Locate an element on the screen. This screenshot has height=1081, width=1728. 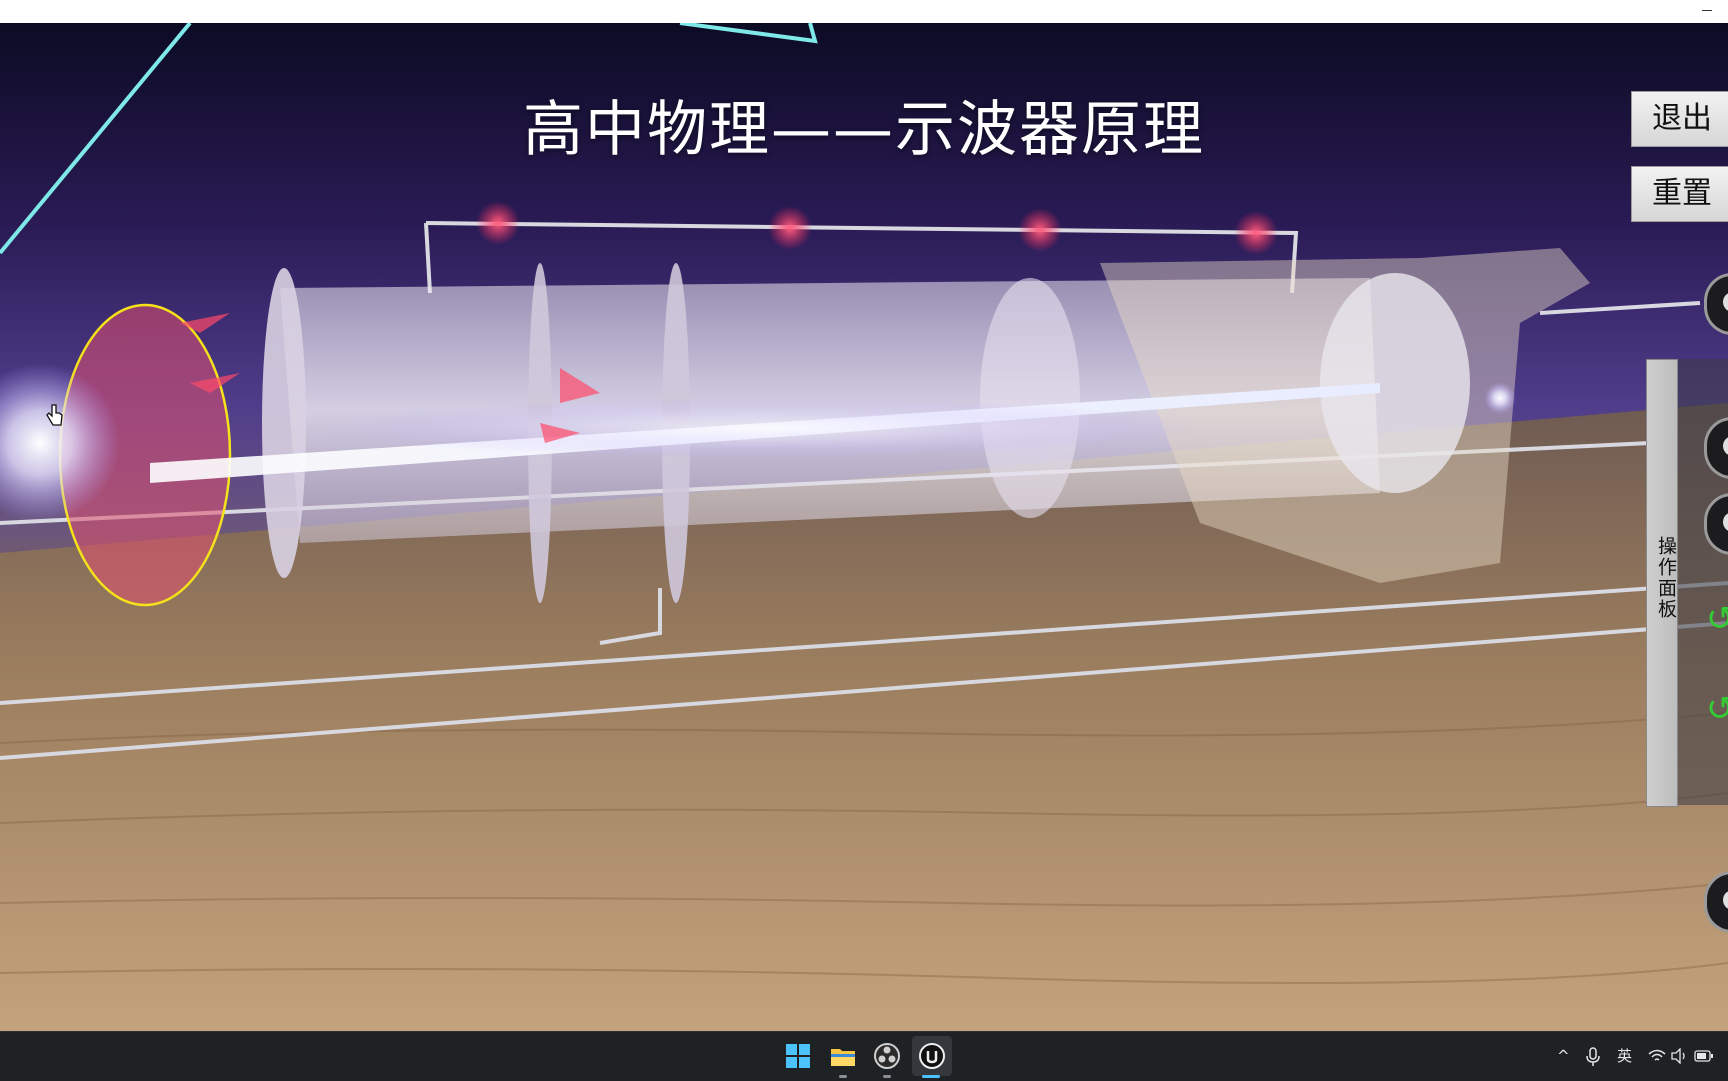
battery-icon is located at coordinates (1704, 1056).